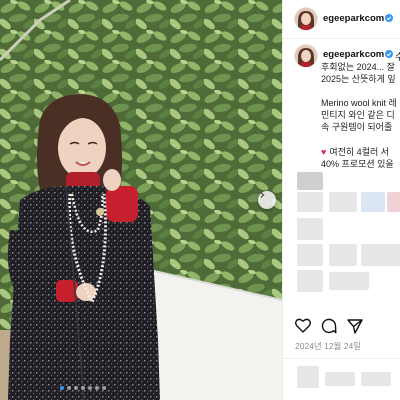  What do you see at coordinates (358, 115) in the screenshot?
I see `caption-line: 민티지 와인 같은 디` at bounding box center [358, 115].